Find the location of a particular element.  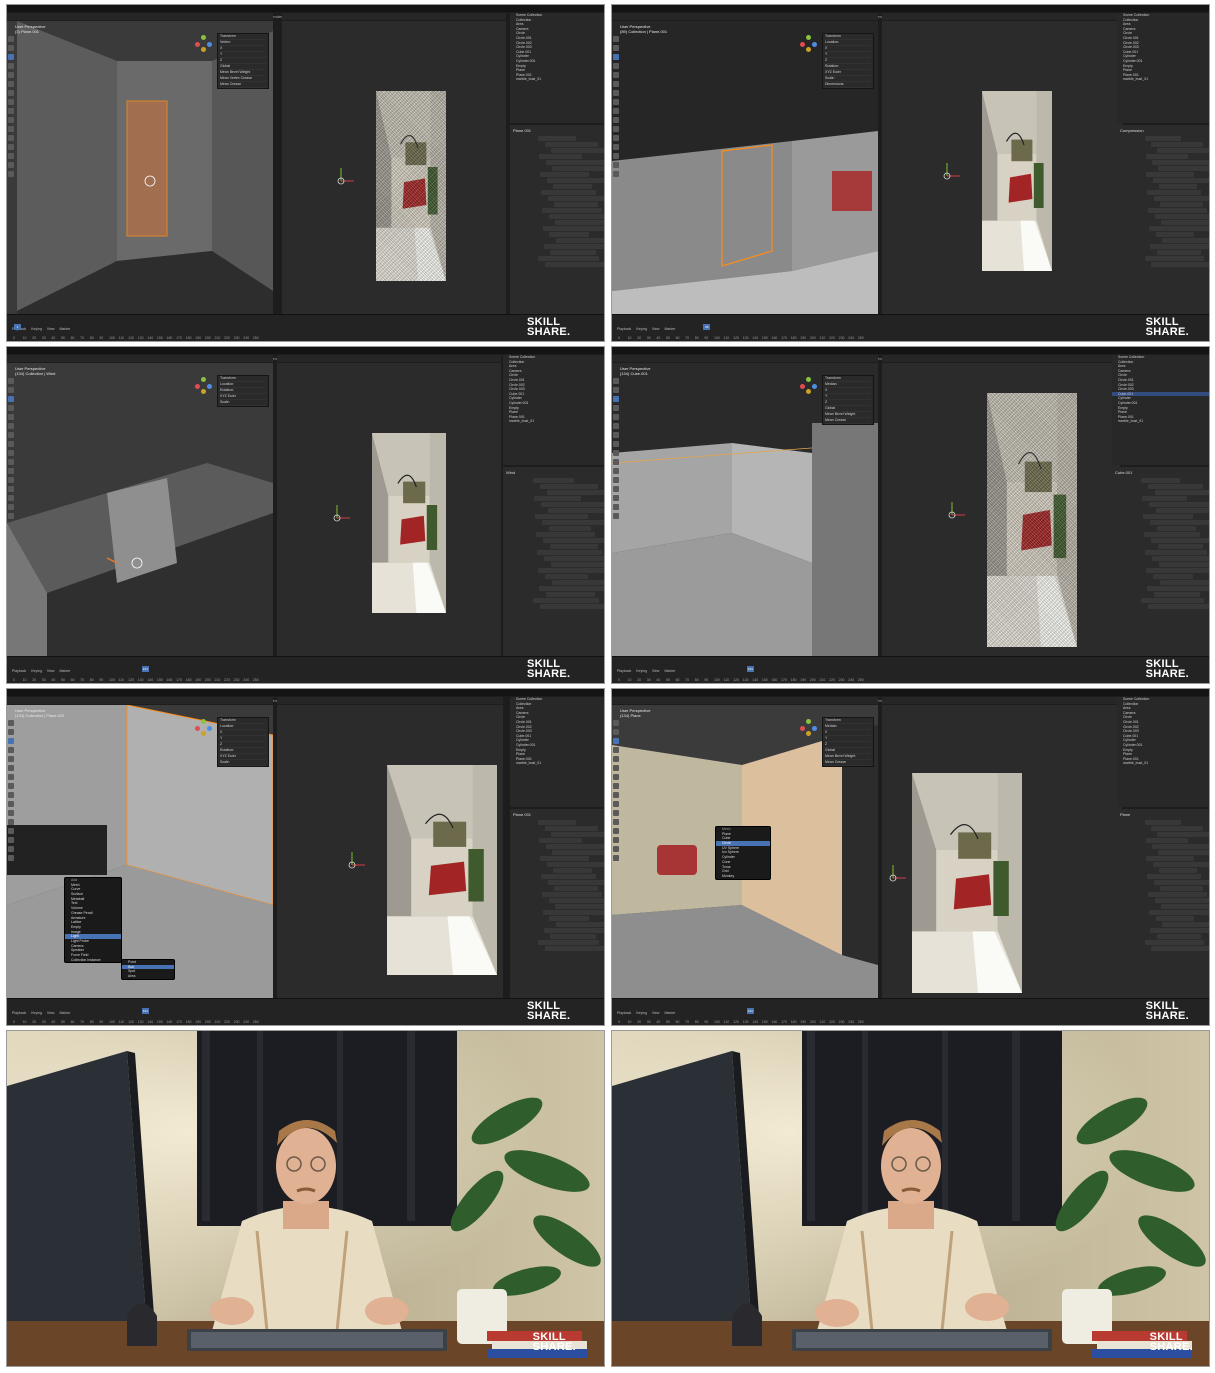

properties-editor: Plane is located at coordinates (1163, 904).